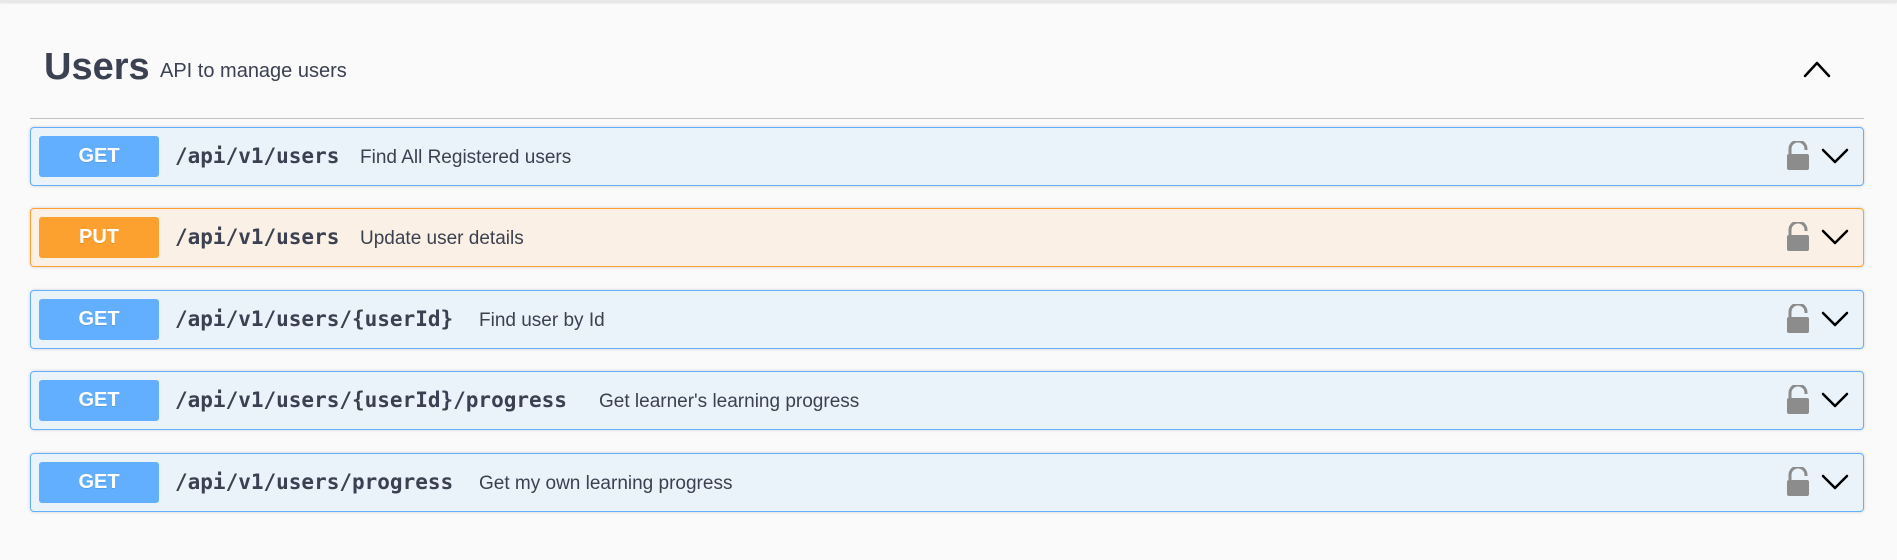 The height and width of the screenshot is (560, 1897). What do you see at coordinates (729, 401) in the screenshot?
I see `endpoint-summary: Get learner's learning progress` at bounding box center [729, 401].